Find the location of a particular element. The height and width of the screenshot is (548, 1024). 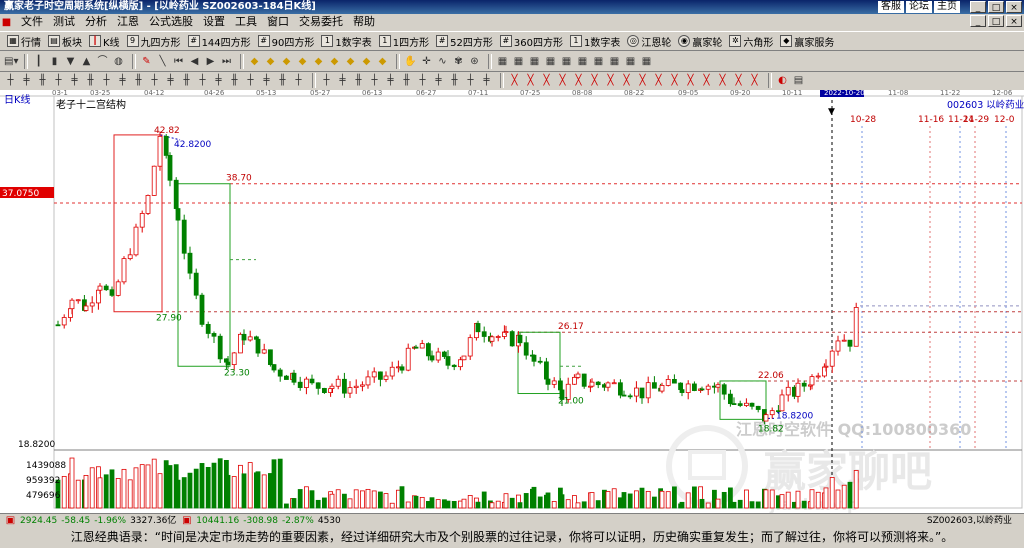

candle-icon: ▮ is located at coordinates (54, 61).